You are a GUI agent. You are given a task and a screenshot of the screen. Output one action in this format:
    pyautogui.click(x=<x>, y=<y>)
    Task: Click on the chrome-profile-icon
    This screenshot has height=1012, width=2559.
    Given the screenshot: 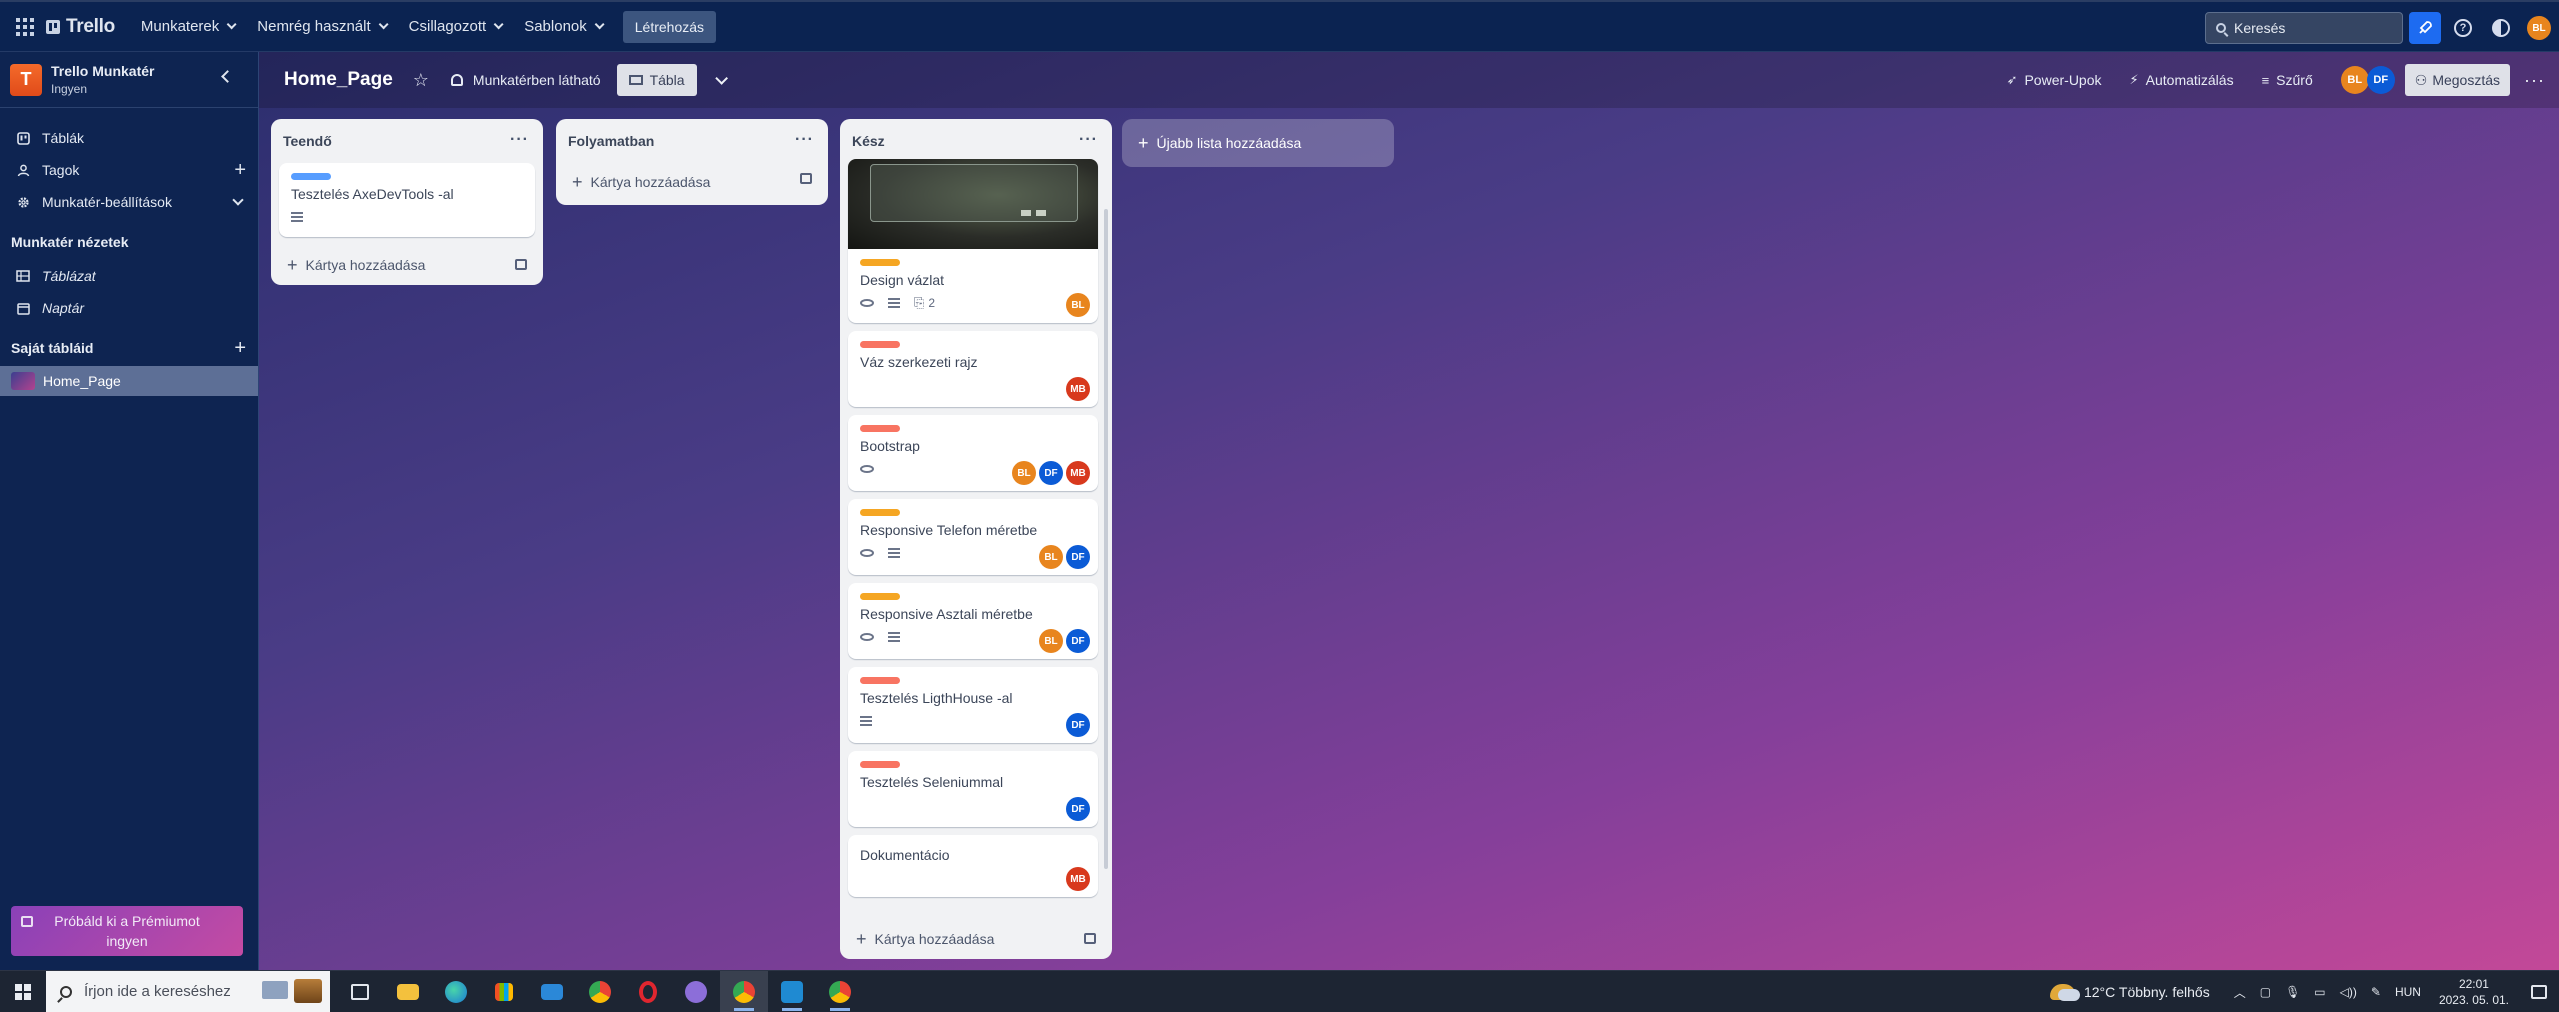 What is the action you would take?
    pyautogui.click(x=840, y=991)
    